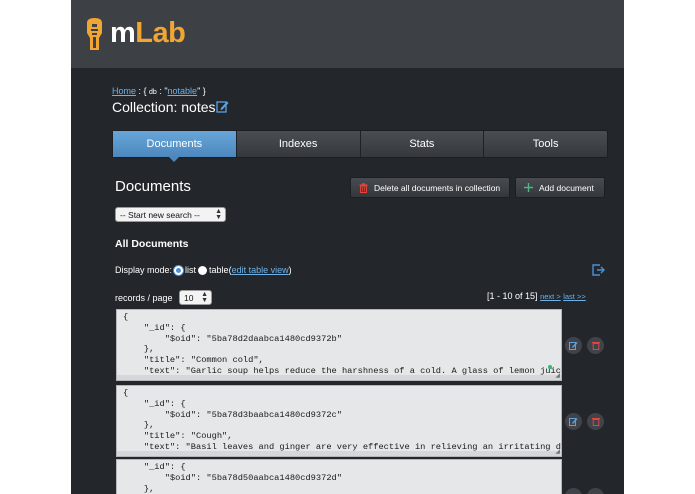 The image size is (695, 494). I want to click on records-per-page-value: 10, so click(189, 297).